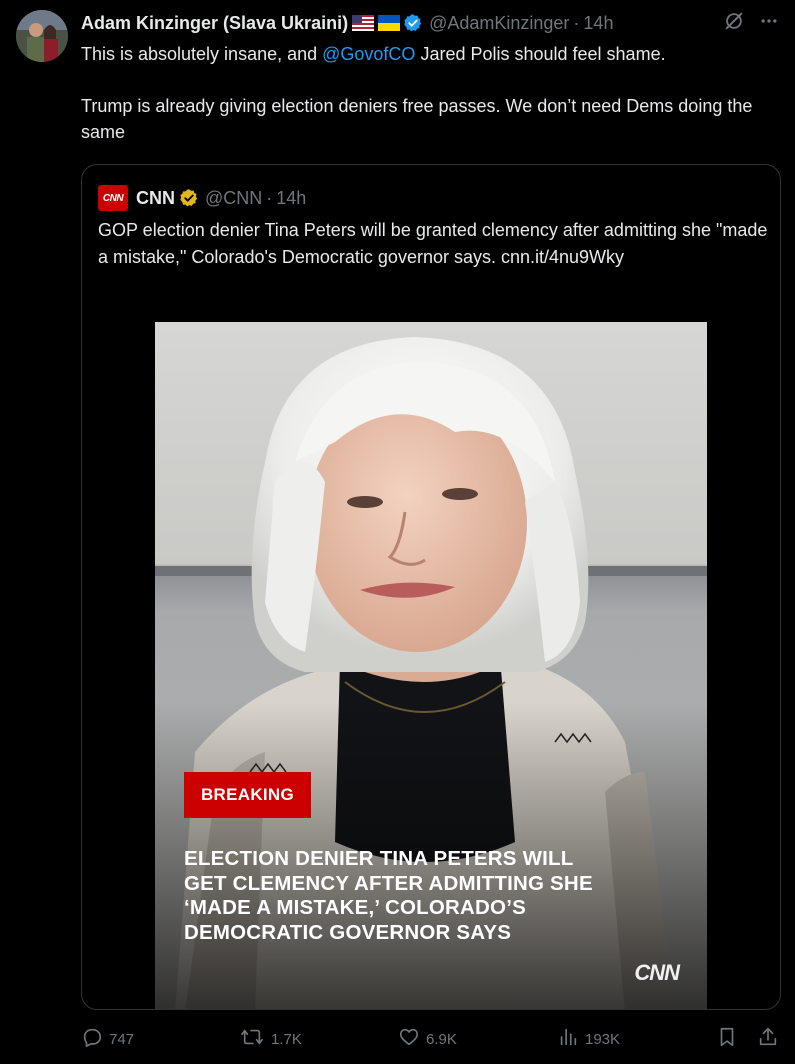 The width and height of the screenshot is (795, 1064). Describe the element at coordinates (379, 858) in the screenshot. I see `headline-line: ELECTION DENIER TINA PETERS WILL` at that location.